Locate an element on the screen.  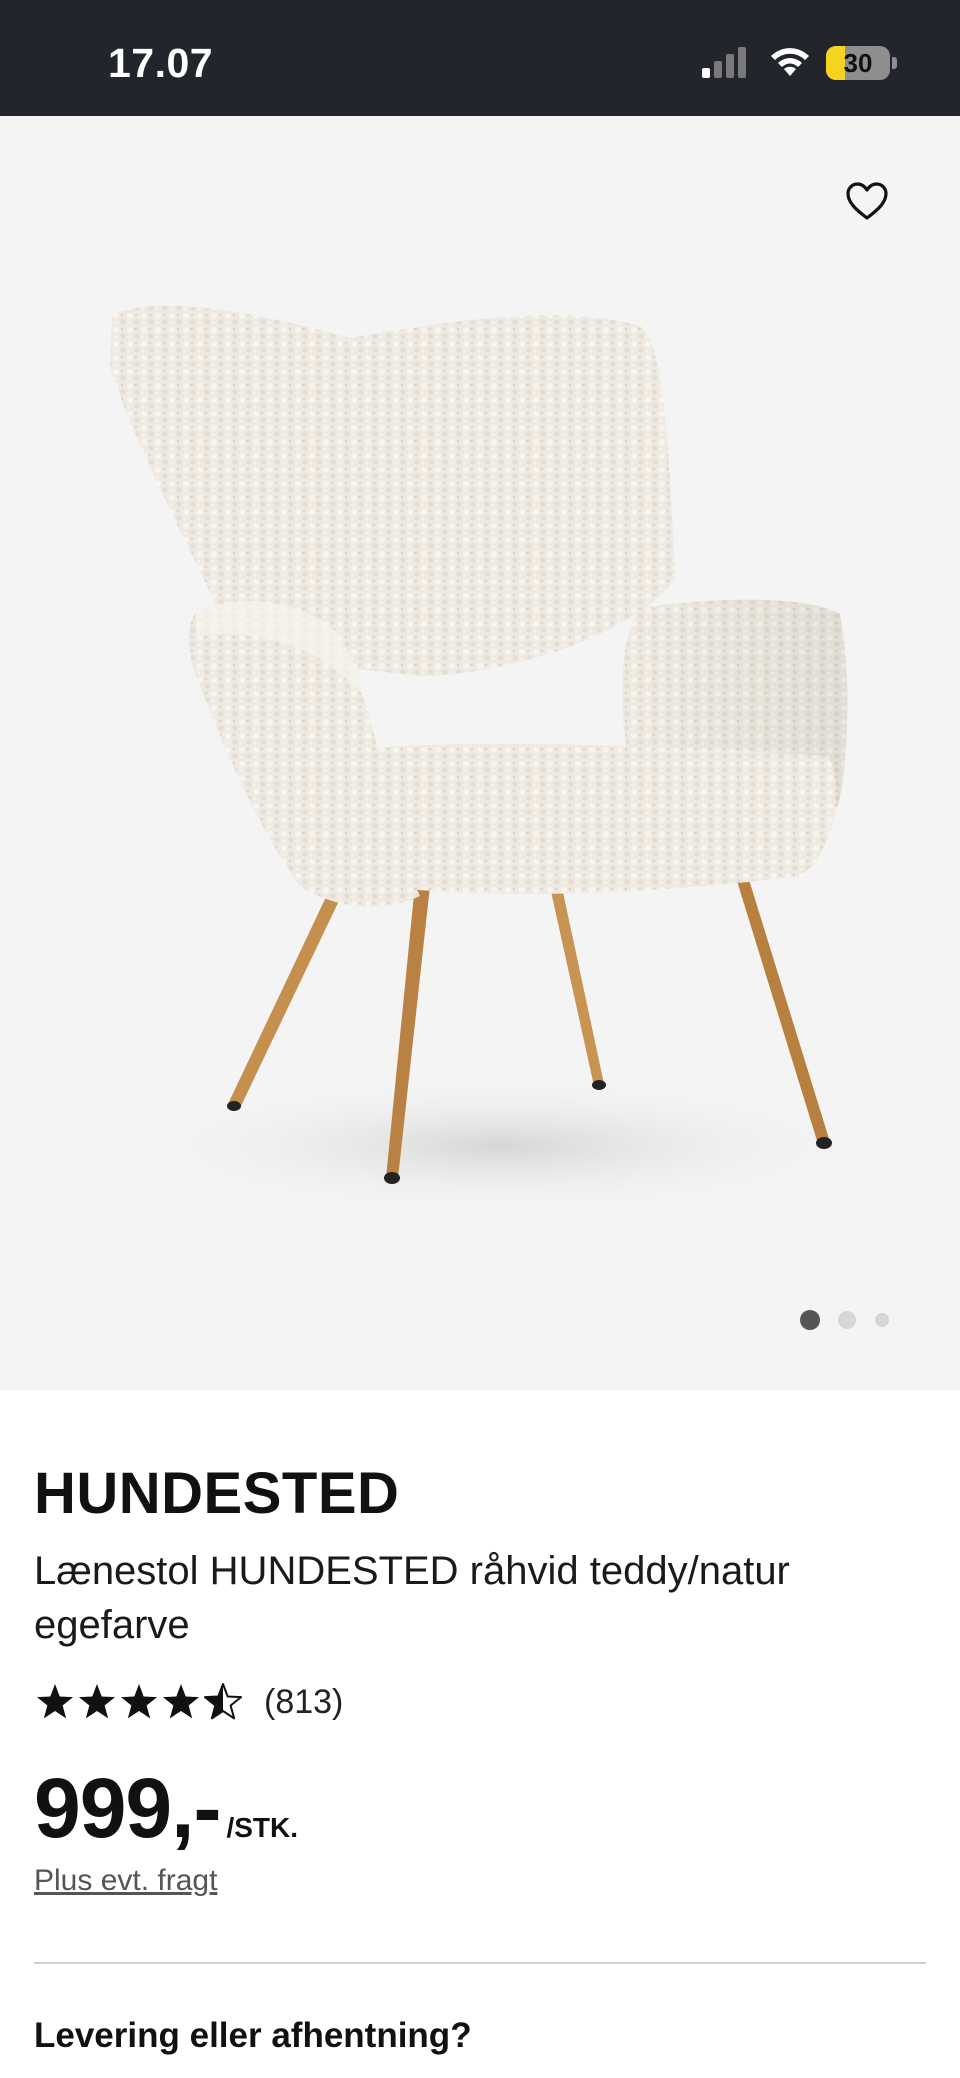
battery-body: 30 is located at coordinates (858, 63).